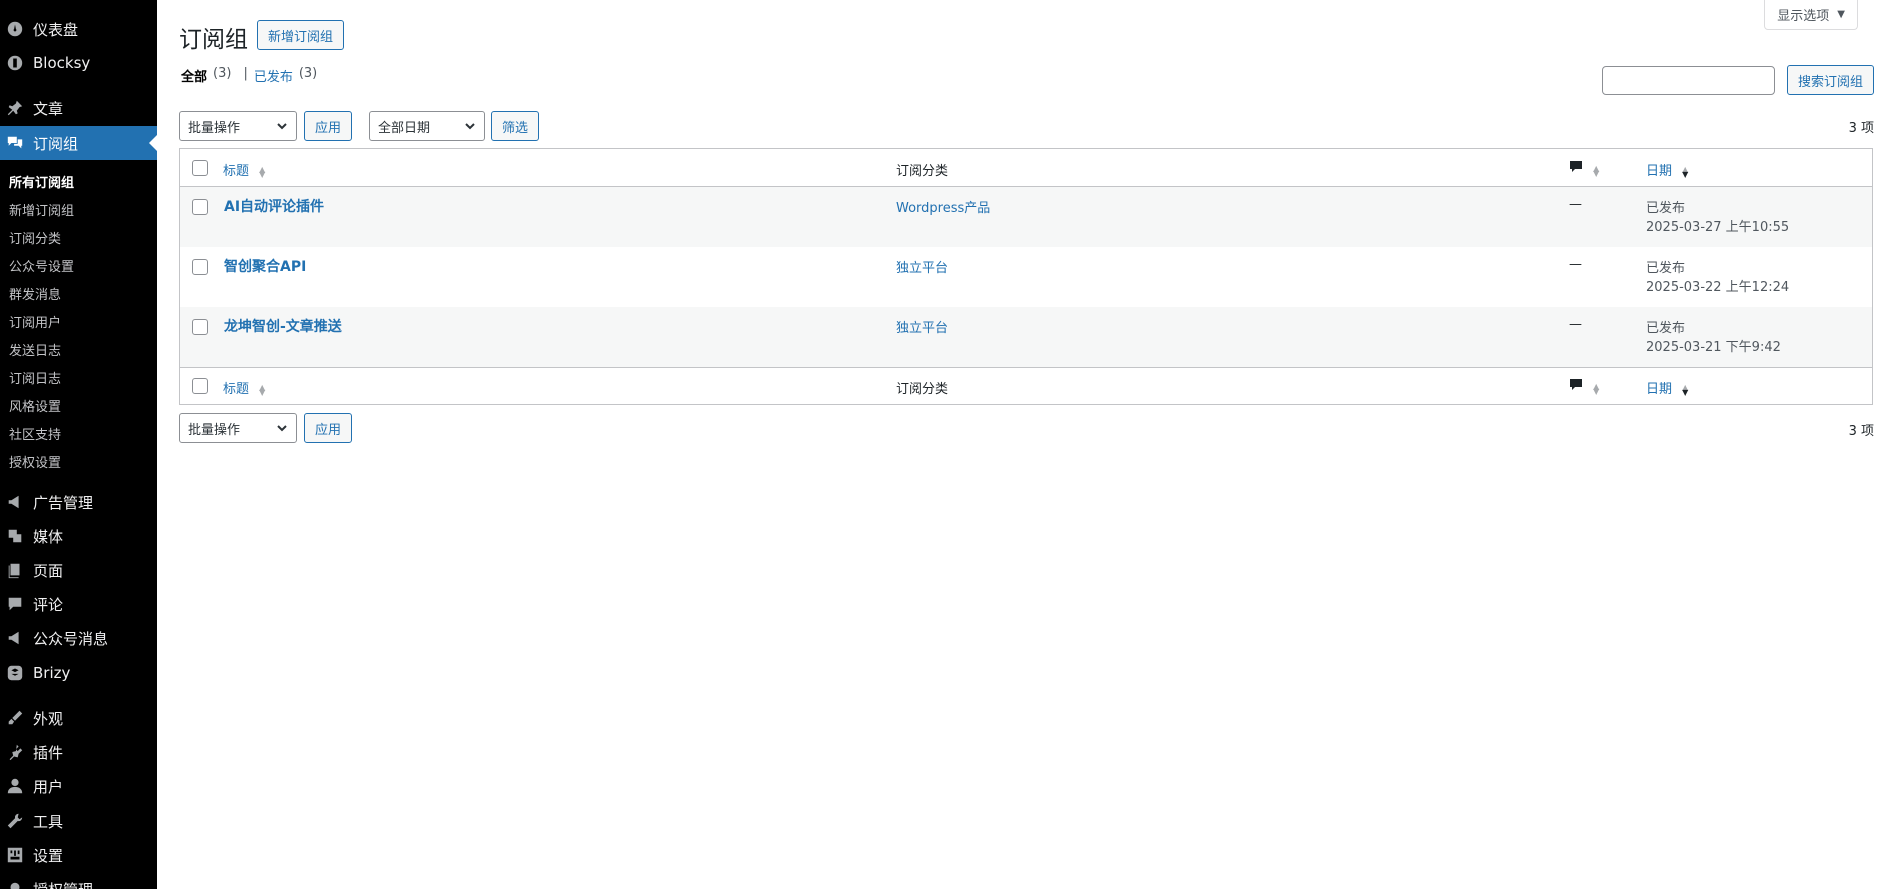 This screenshot has width=1898, height=889. I want to click on menu-item-brizy: Brizy, so click(78, 673).